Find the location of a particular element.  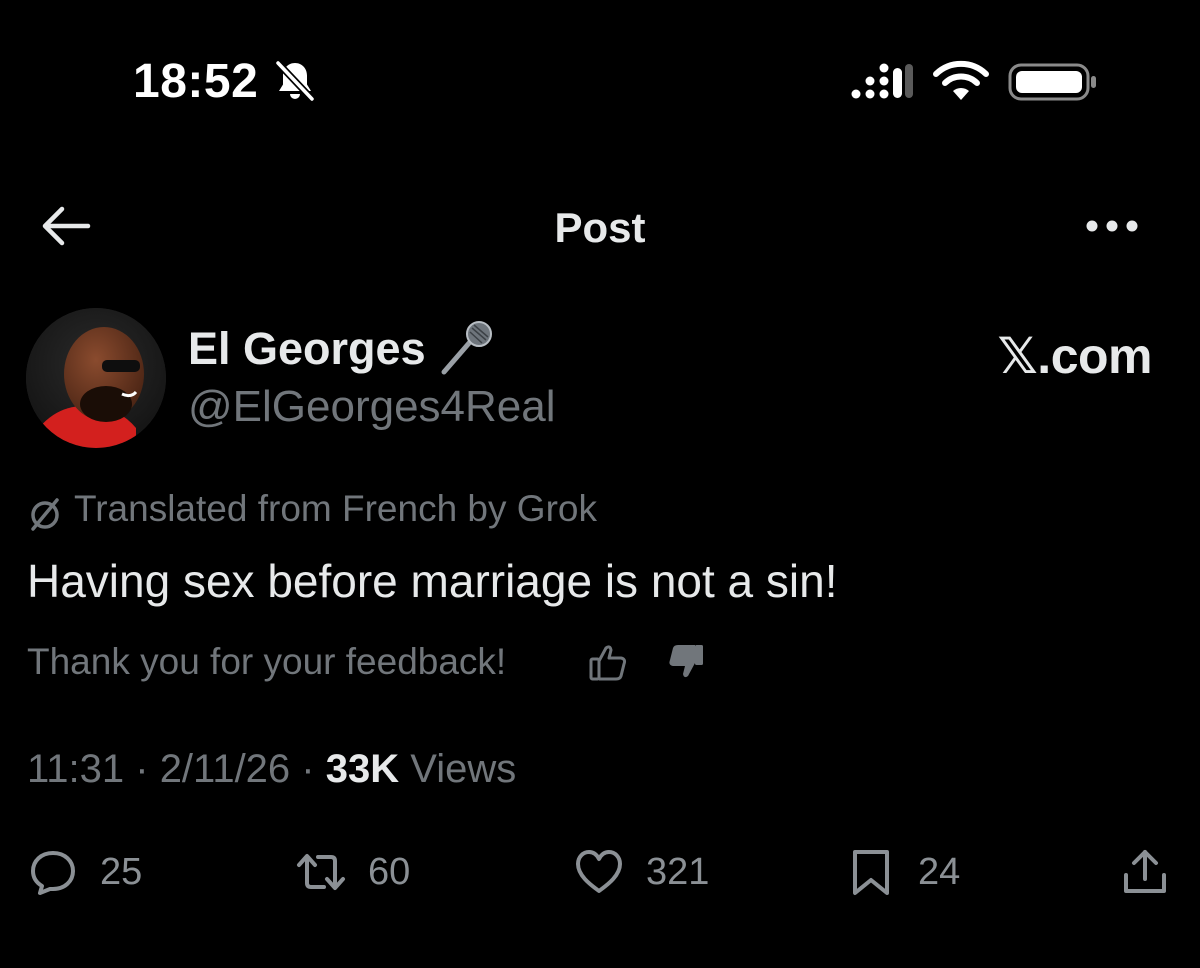

views-label: Views is located at coordinates (463, 769).